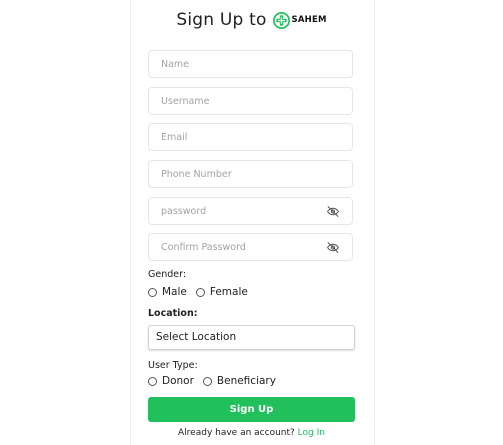 Image resolution: width=503 pixels, height=445 pixels. What do you see at coordinates (241, 247) in the screenshot?
I see `confirm-password-input` at bounding box center [241, 247].